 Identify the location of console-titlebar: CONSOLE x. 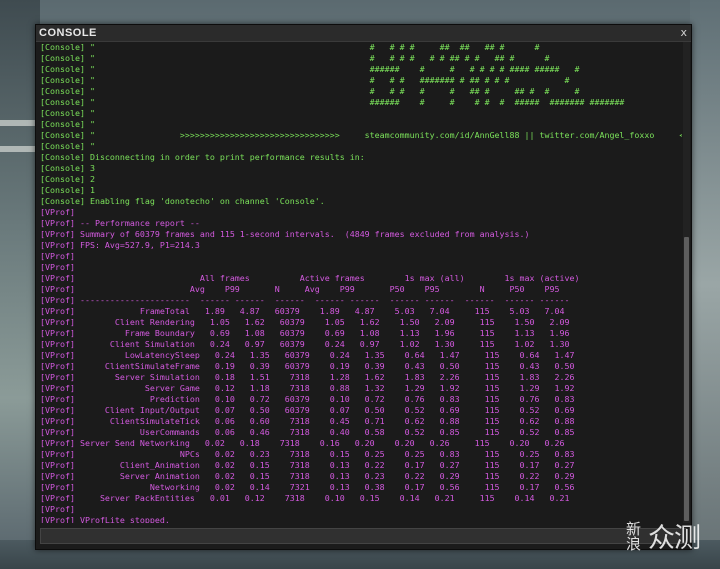
(363, 33).